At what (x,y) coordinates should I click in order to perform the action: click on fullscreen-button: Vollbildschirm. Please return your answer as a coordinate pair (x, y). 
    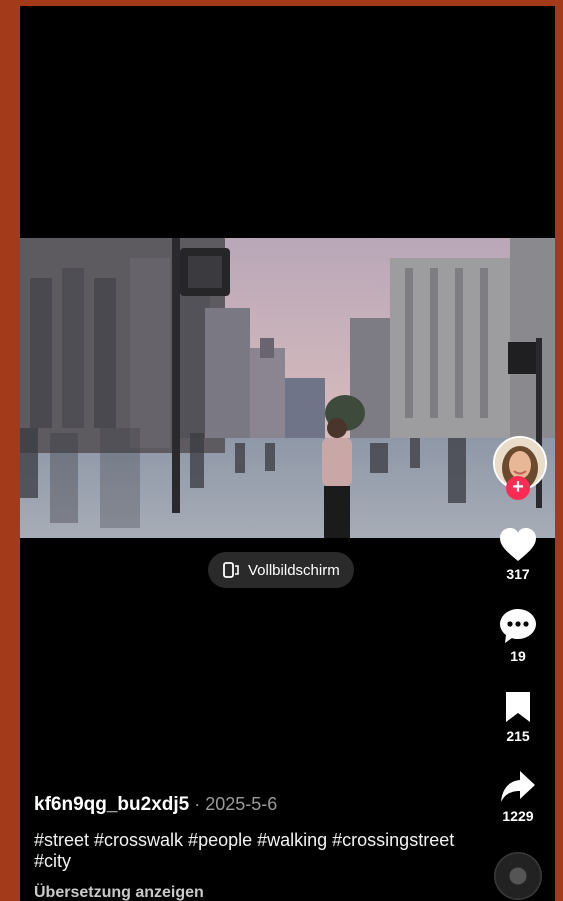
    Looking at the image, I should click on (281, 570).